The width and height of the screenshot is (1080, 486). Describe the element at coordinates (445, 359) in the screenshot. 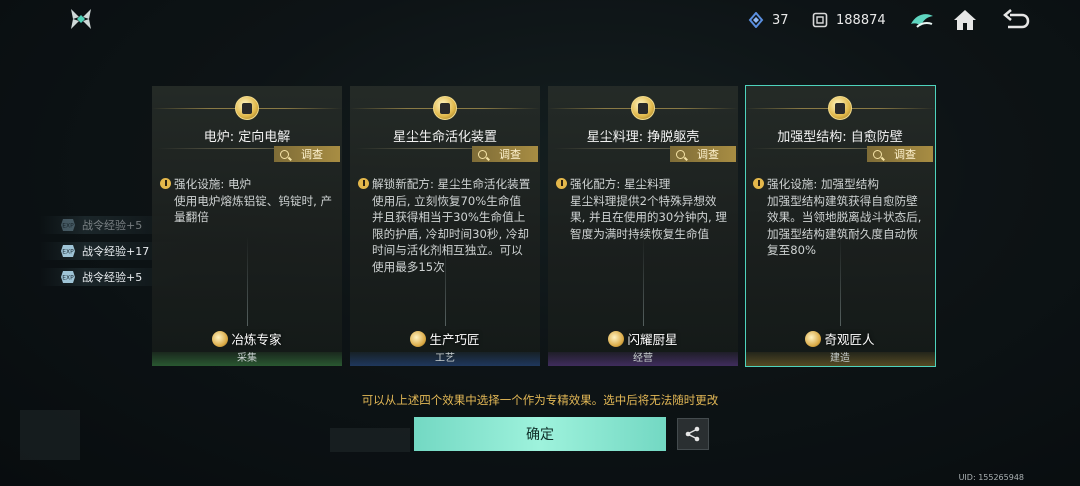

I see `category-label: 工艺` at that location.